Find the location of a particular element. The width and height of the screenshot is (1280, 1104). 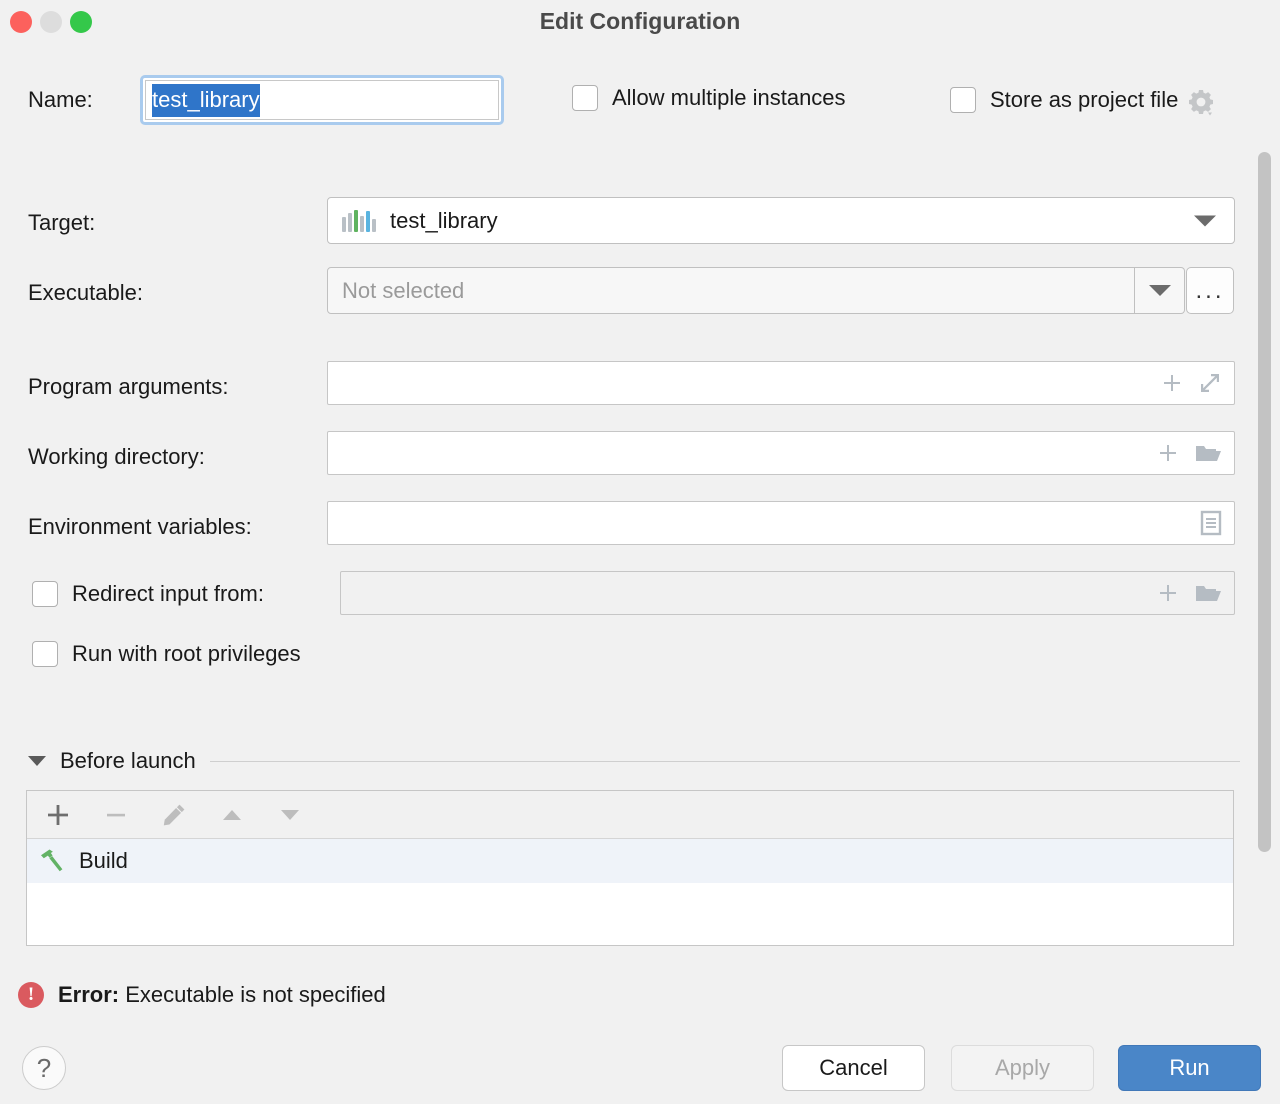

redirect-input-checkbox: Redirect input from: is located at coordinates (148, 594).